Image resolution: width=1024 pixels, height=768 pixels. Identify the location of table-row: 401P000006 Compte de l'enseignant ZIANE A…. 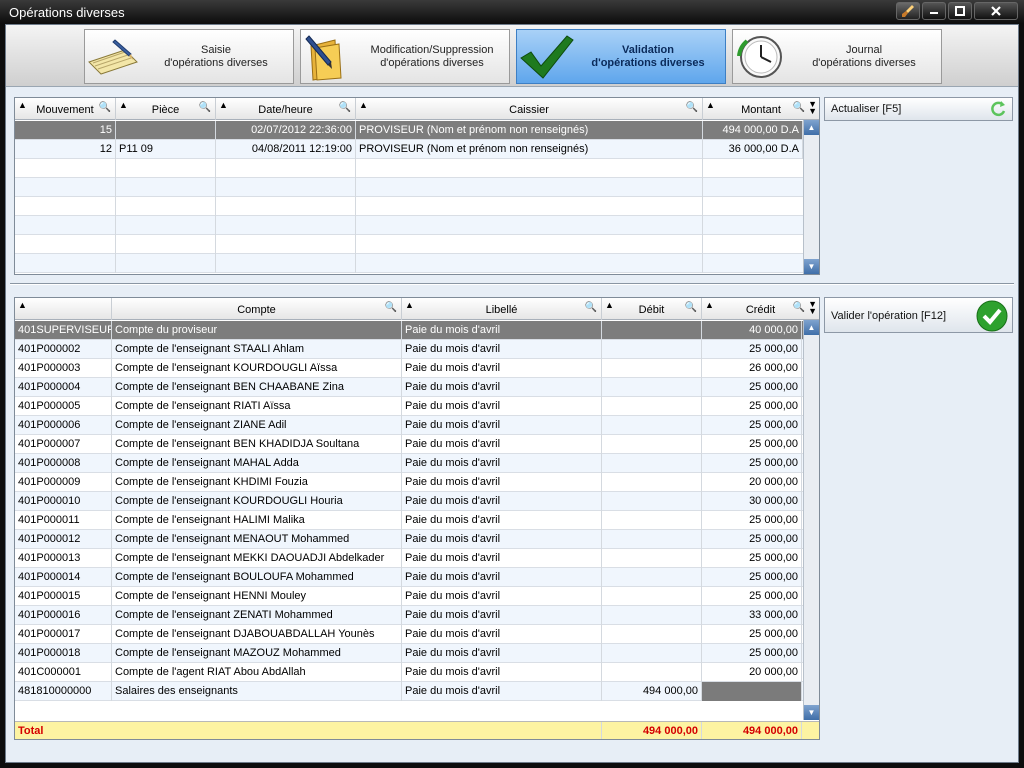
(409, 425).